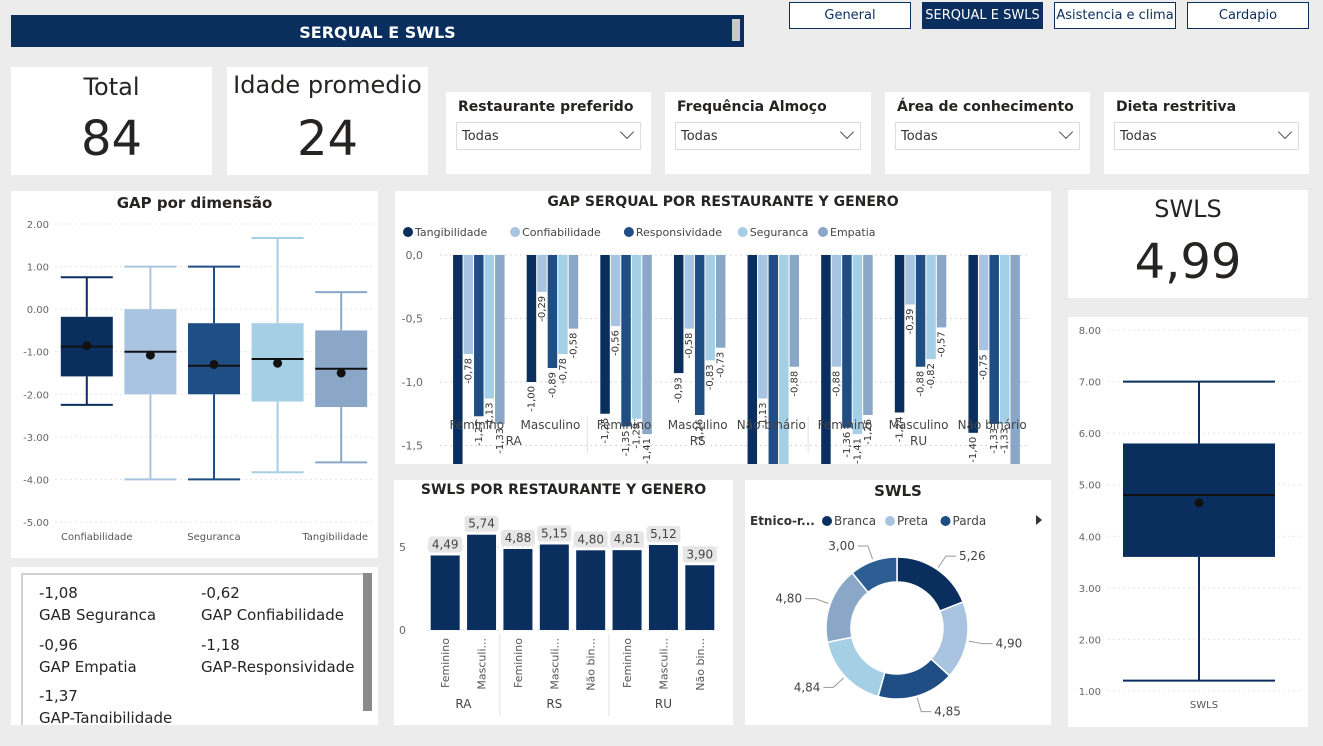 Image resolution: width=1323 pixels, height=746 pixels. Describe the element at coordinates (736, 30) in the screenshot. I see `title-scrollbar` at that location.